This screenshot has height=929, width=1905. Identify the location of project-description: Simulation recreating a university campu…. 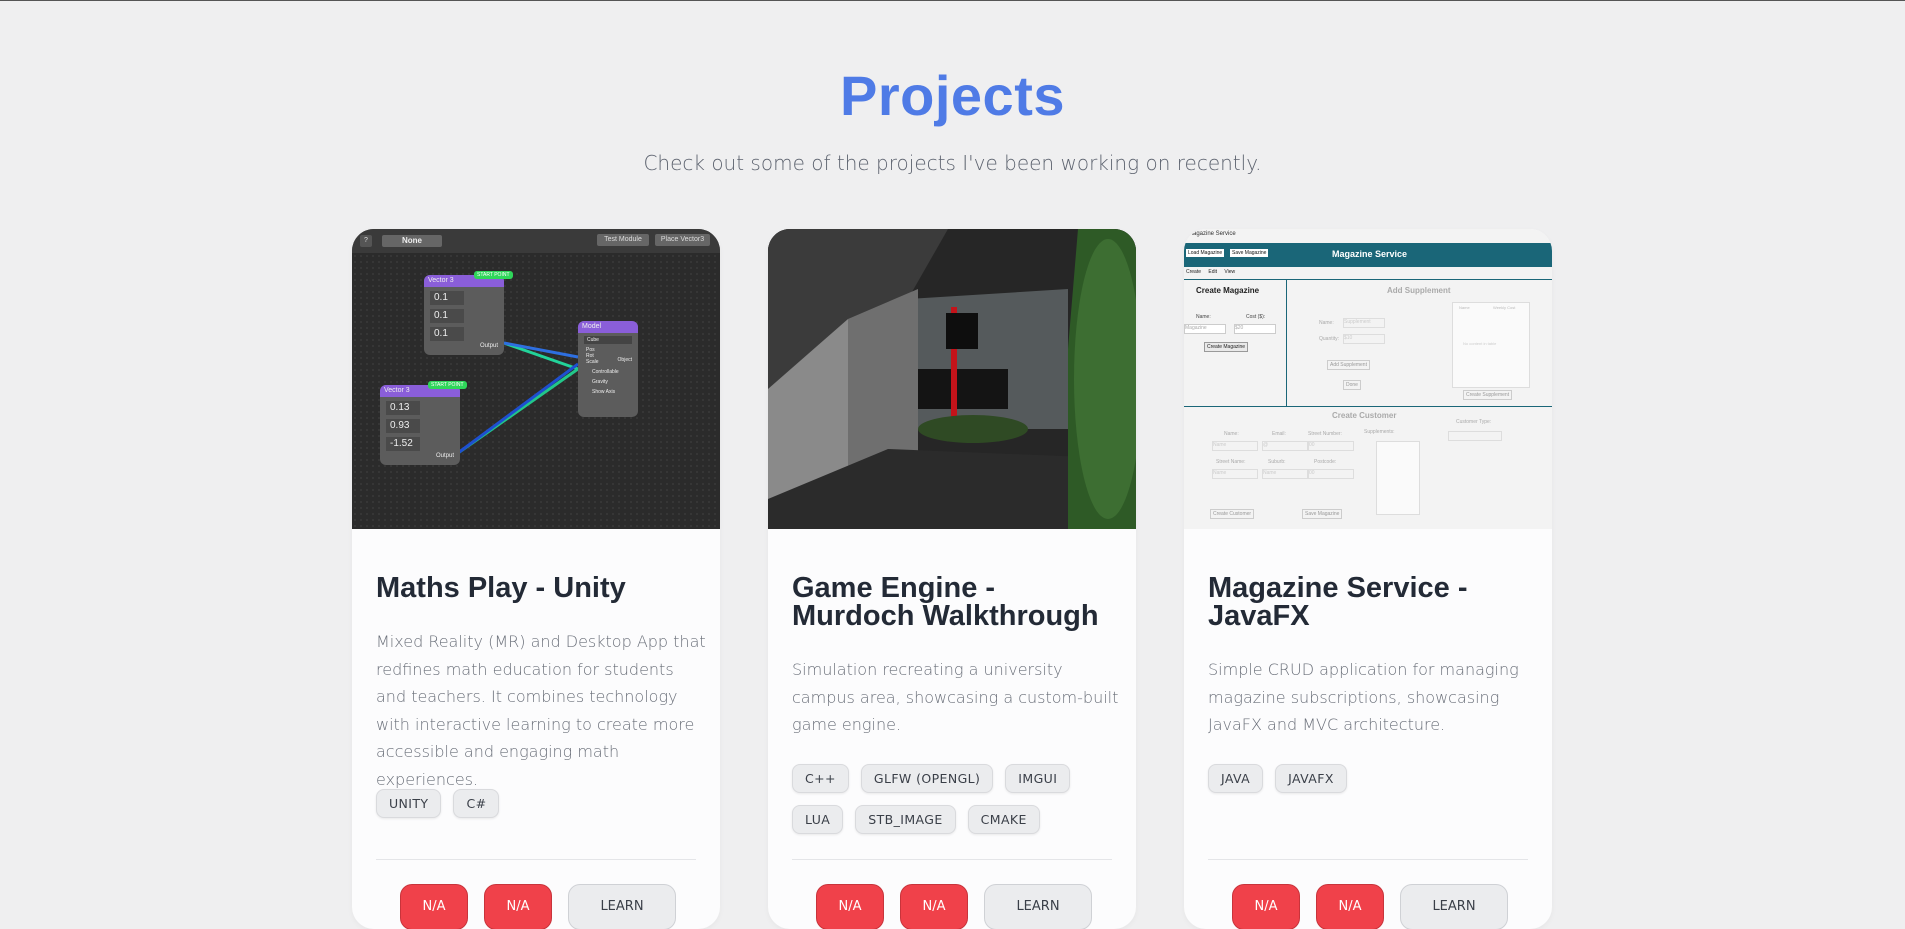
(955, 697).